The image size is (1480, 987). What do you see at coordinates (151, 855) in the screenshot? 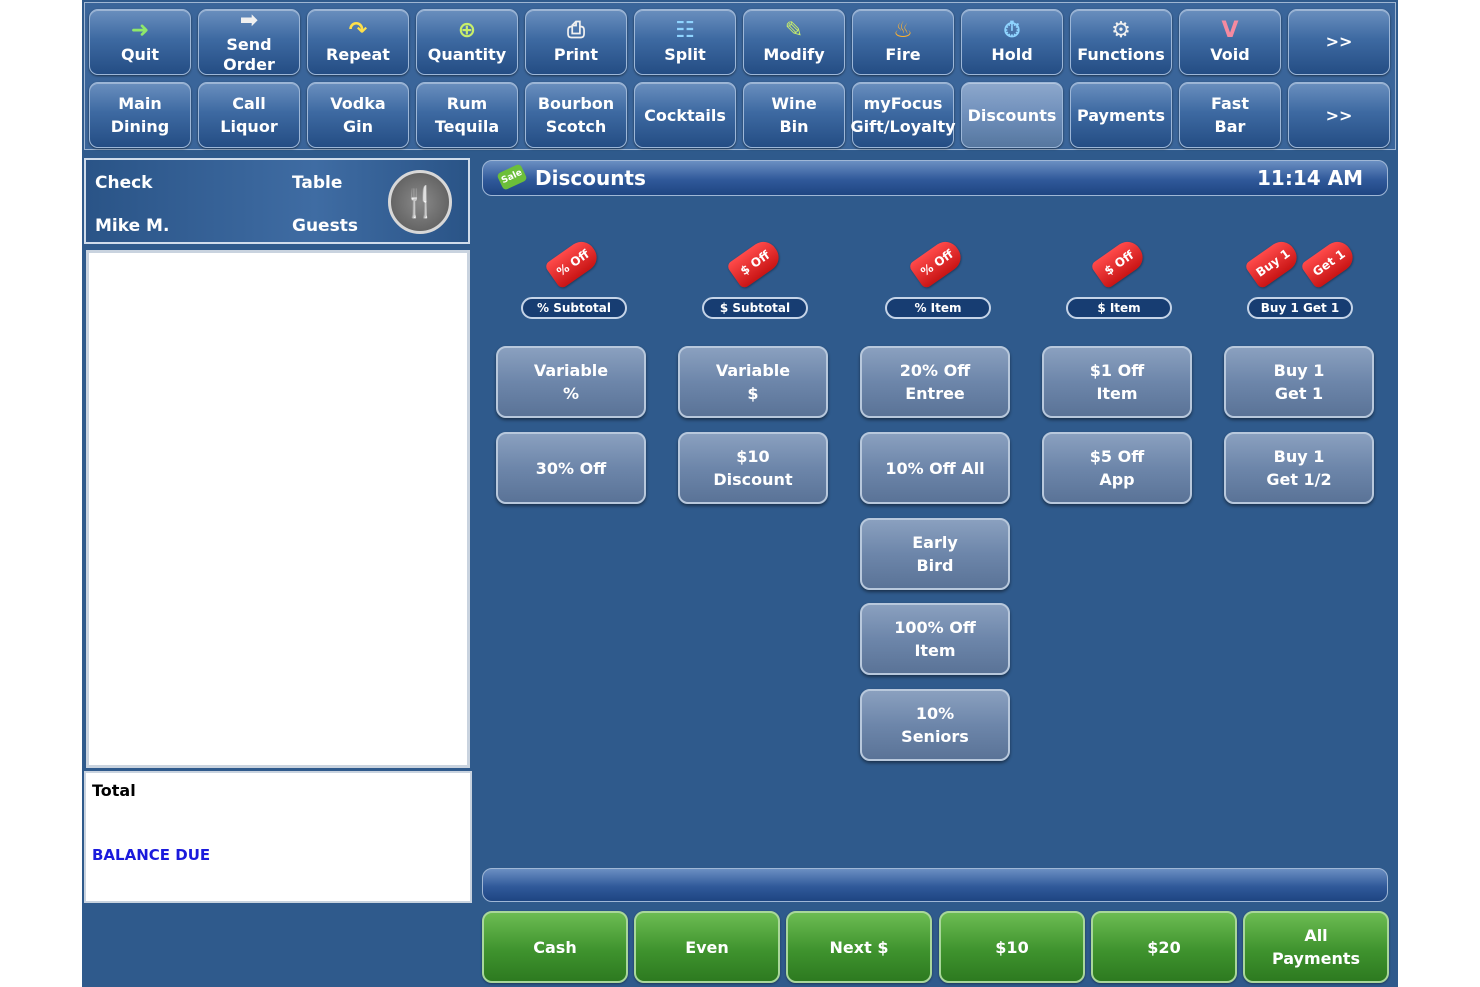
I see `balance-due-label: BALANCE DUE` at bounding box center [151, 855].